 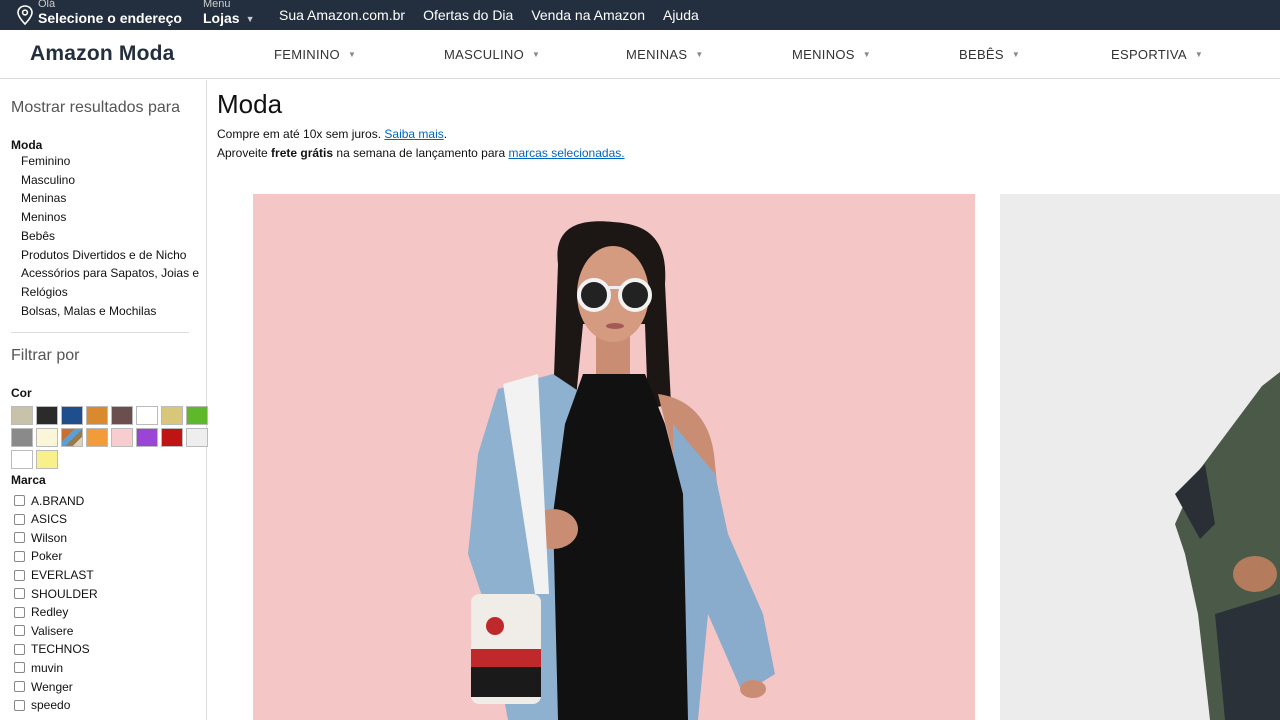 I want to click on brand-filter-item: TECHNOS, so click(x=108, y=649).